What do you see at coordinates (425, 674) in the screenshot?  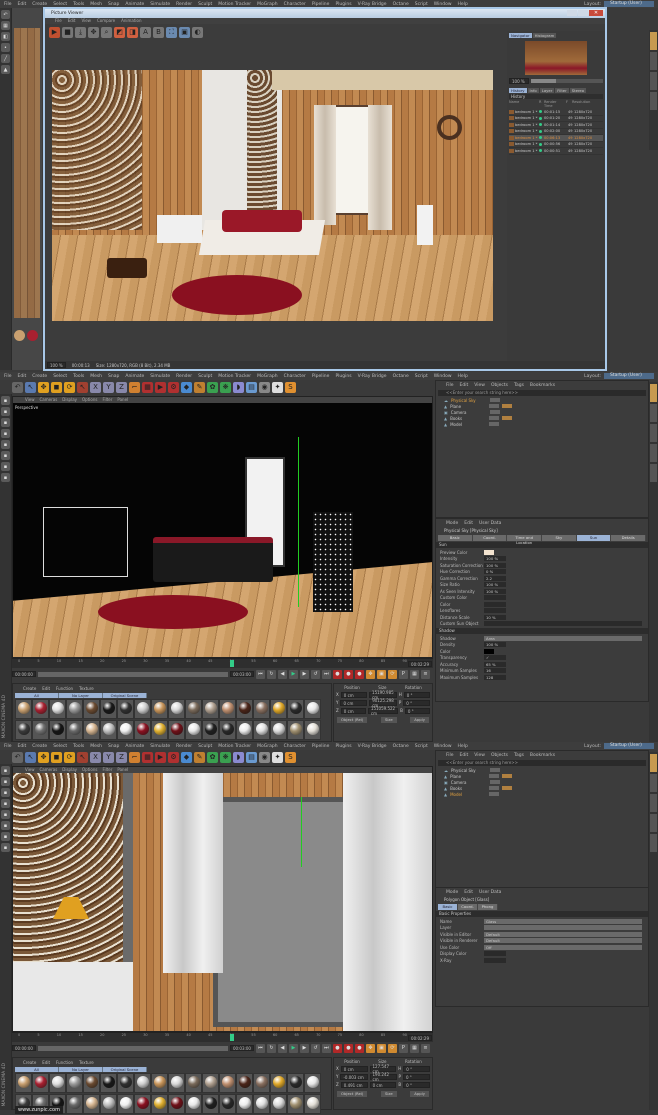 I see `timeline-settings-button: ≡` at bounding box center [425, 674].